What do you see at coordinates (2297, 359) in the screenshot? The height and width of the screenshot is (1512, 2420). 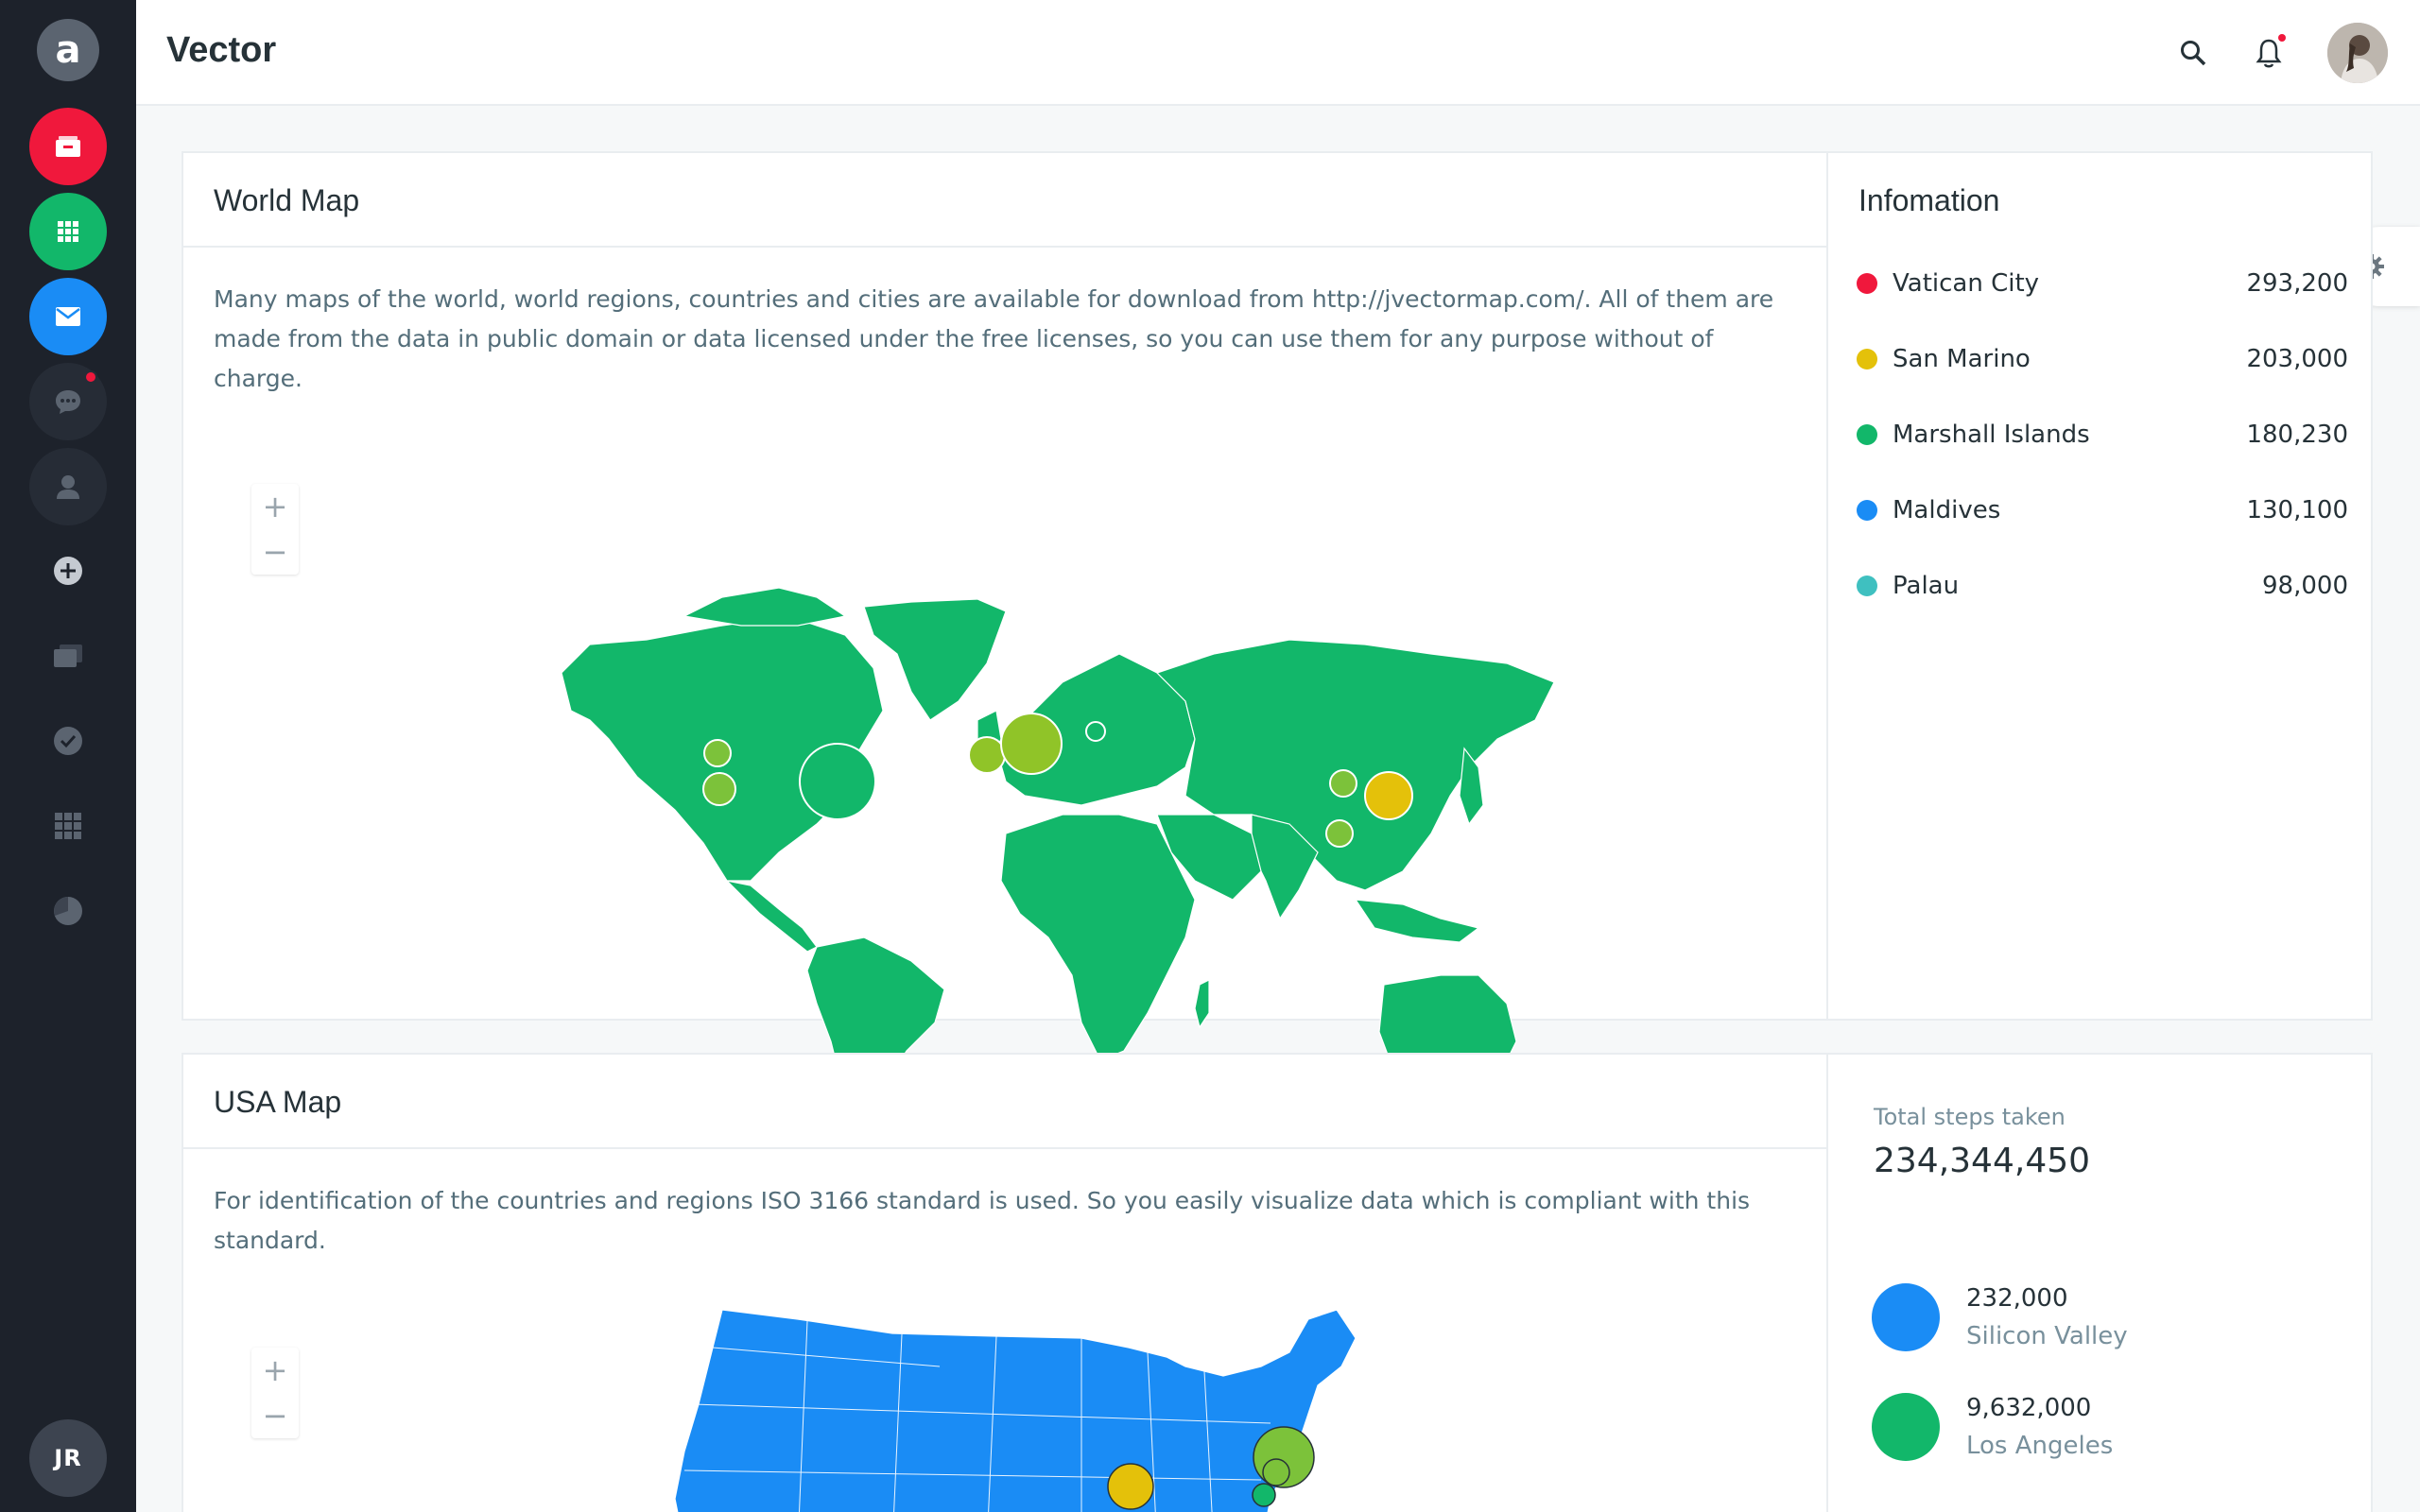 I see `info-item-value: 203,000` at bounding box center [2297, 359].